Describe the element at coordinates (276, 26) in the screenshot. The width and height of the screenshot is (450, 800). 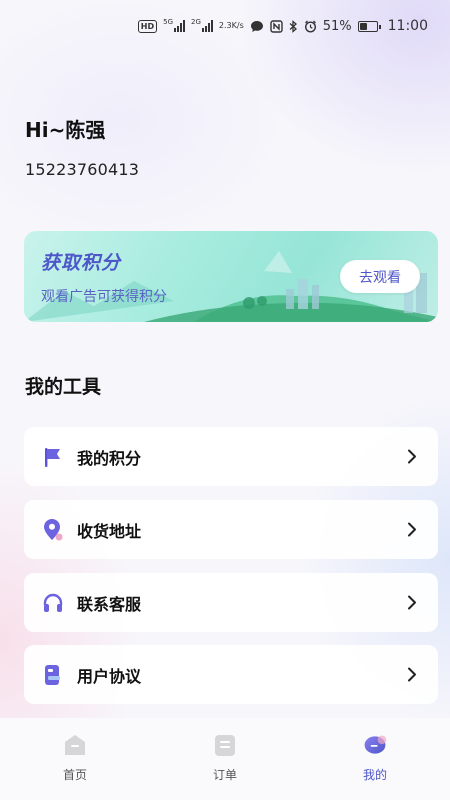
I see `nfc-icon` at that location.